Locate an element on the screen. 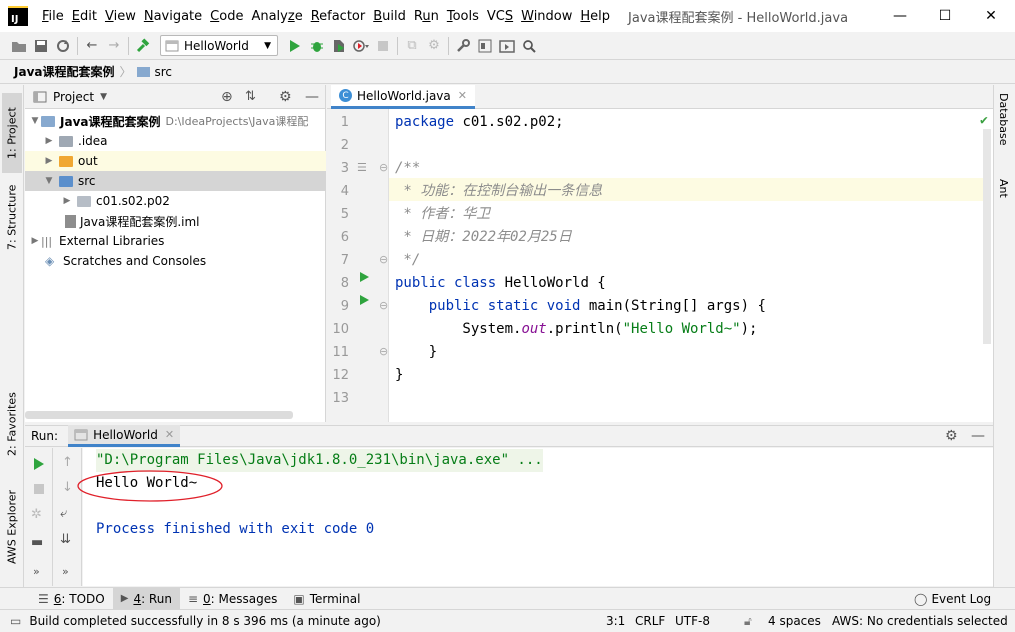 The image size is (1015, 632). back-arrow-icon: ← is located at coordinates (92, 46).